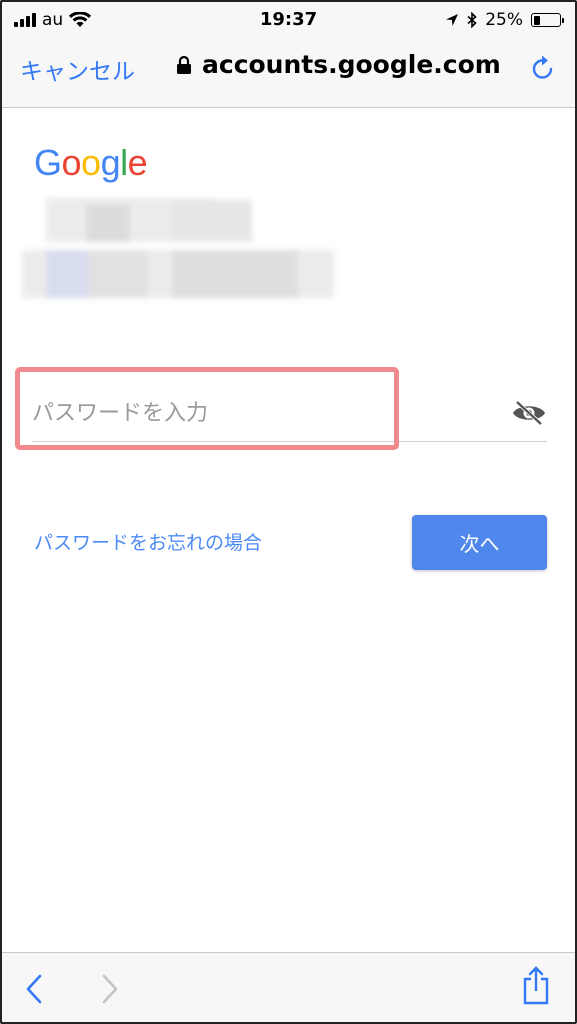 The height and width of the screenshot is (1024, 577). I want to click on status-bar: au 19:37 25%, so click(288, 20).